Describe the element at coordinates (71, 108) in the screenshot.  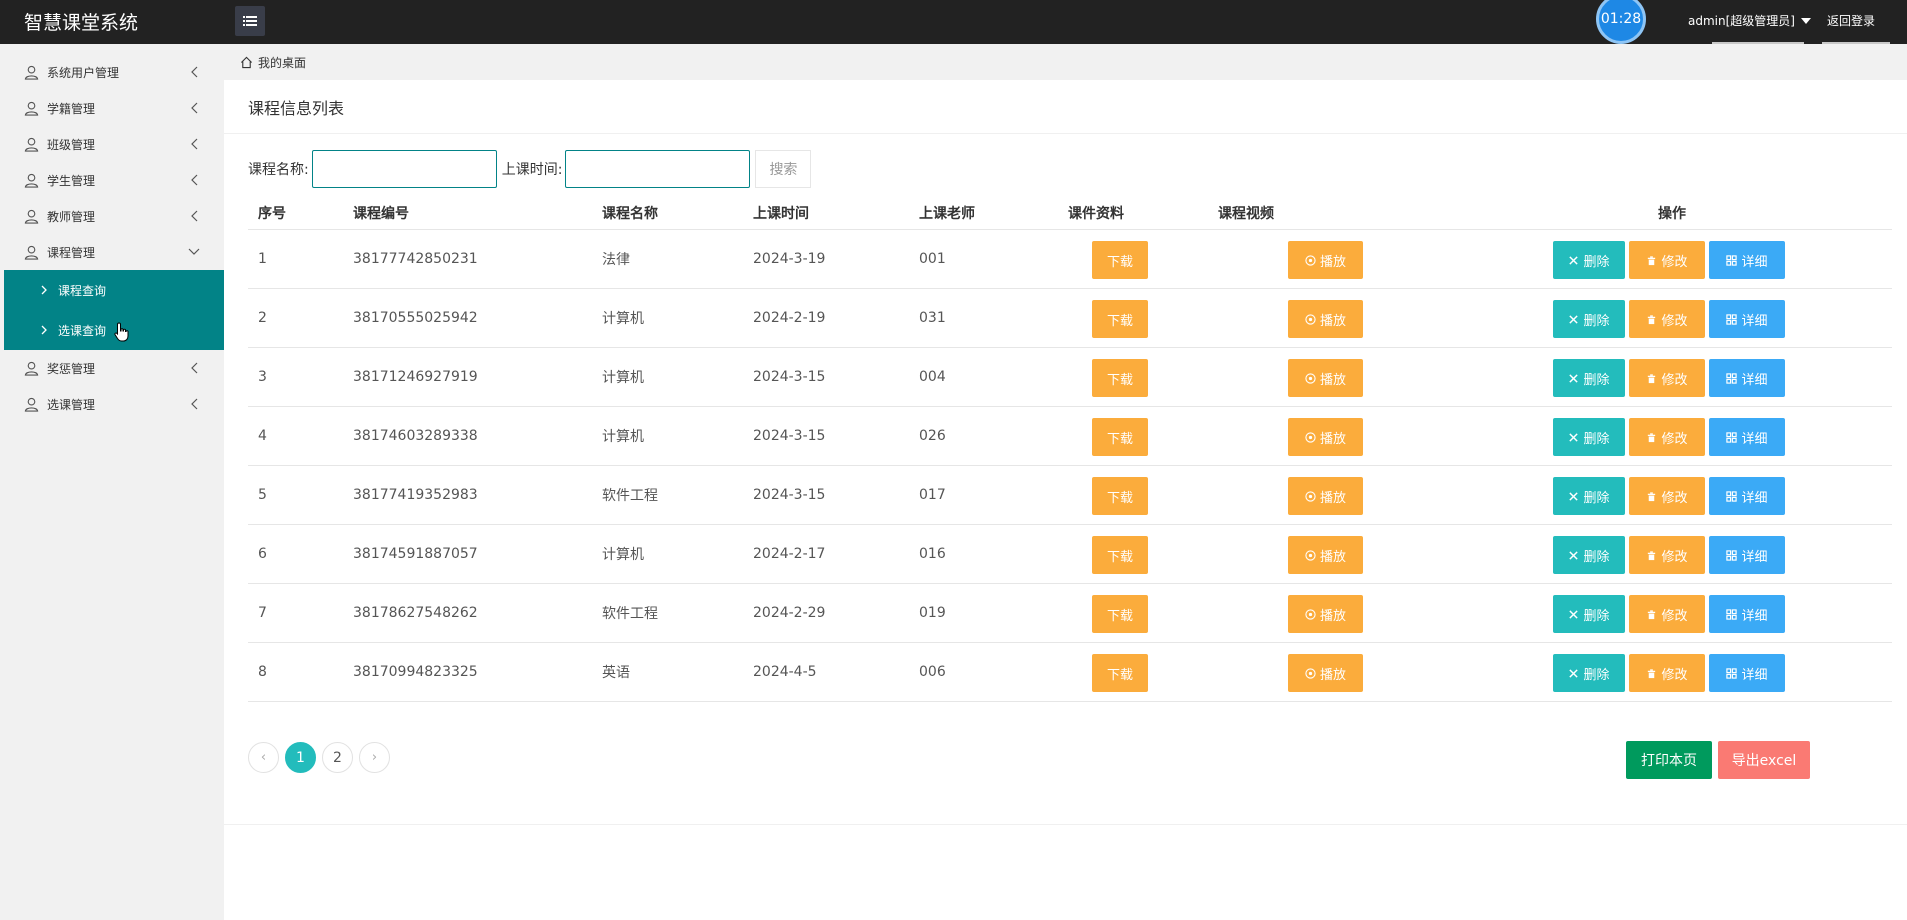
I see `sidebar-item-label: 学籍管理` at that location.